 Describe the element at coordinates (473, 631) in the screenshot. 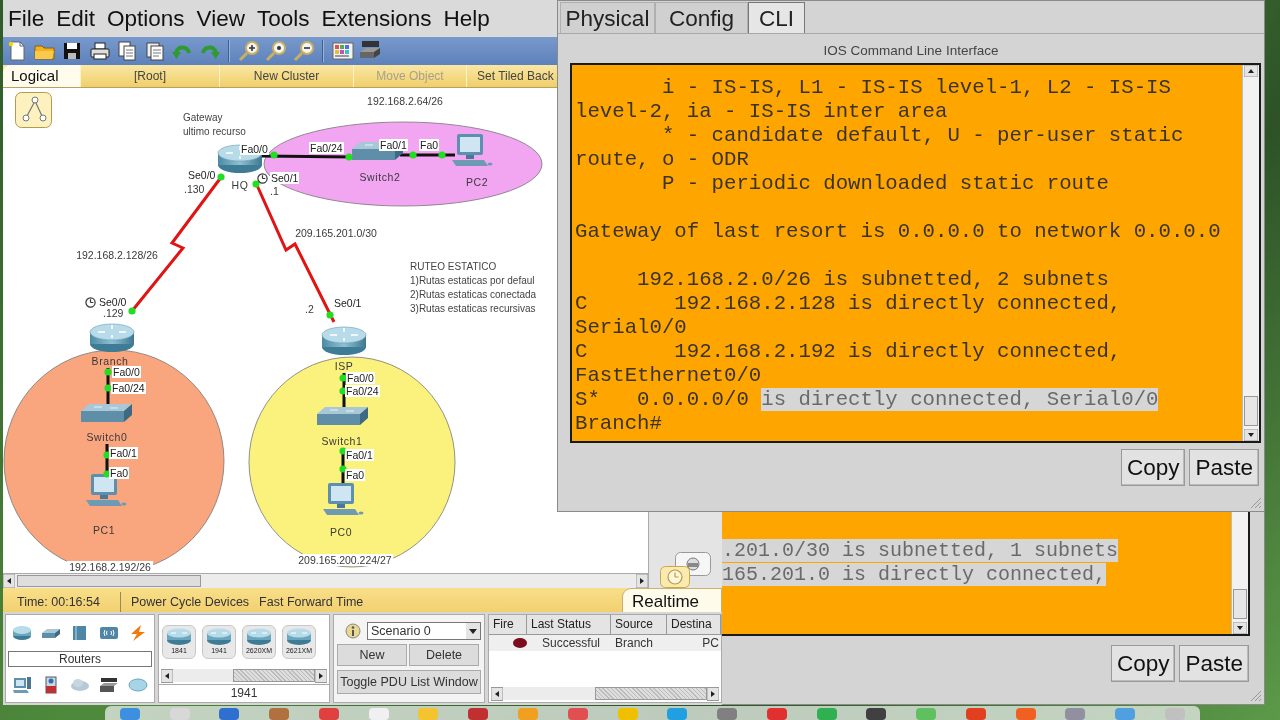

I see `caret-icon` at that location.